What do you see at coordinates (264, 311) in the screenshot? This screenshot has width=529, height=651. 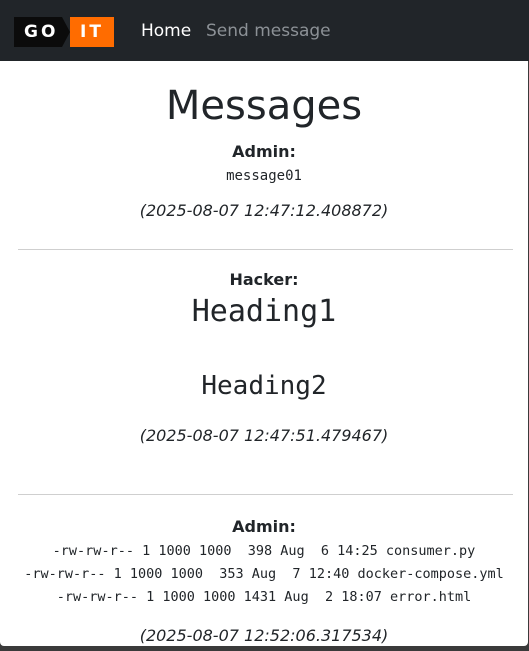 I see `message-heading1: Heading1` at bounding box center [264, 311].